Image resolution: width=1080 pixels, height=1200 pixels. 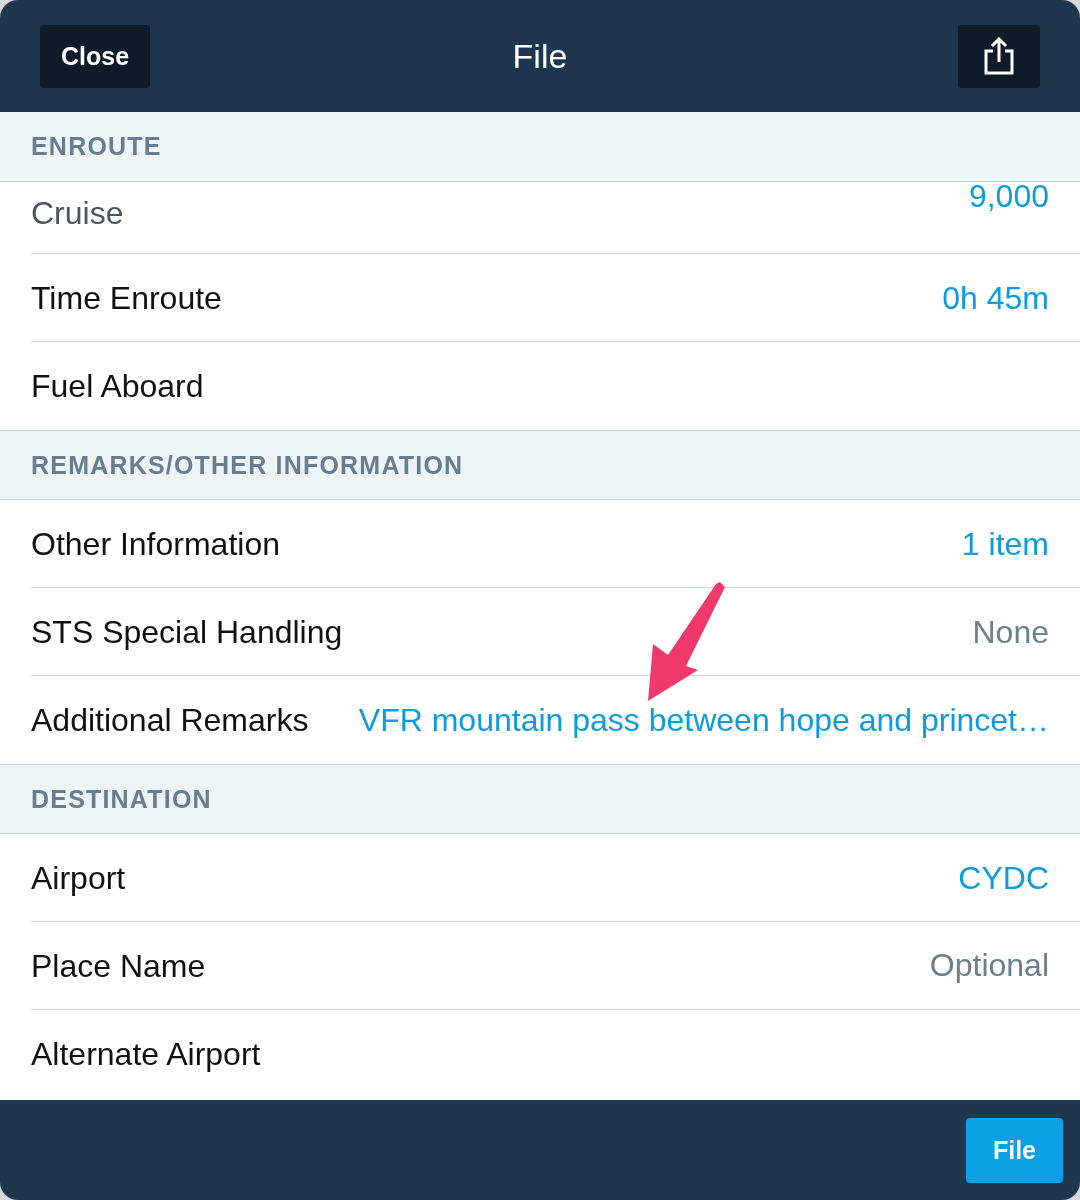 I want to click on row-label: Additional Remarks, so click(x=170, y=720).